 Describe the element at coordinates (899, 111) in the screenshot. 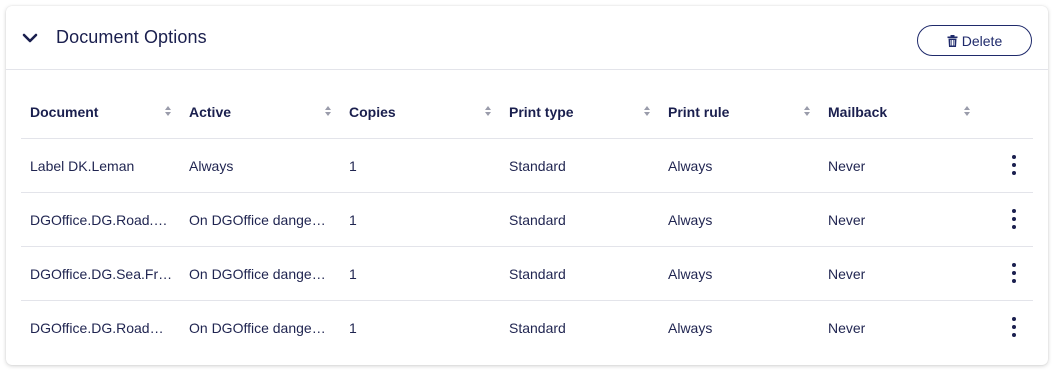

I see `column-header-mailback: Mailback` at that location.